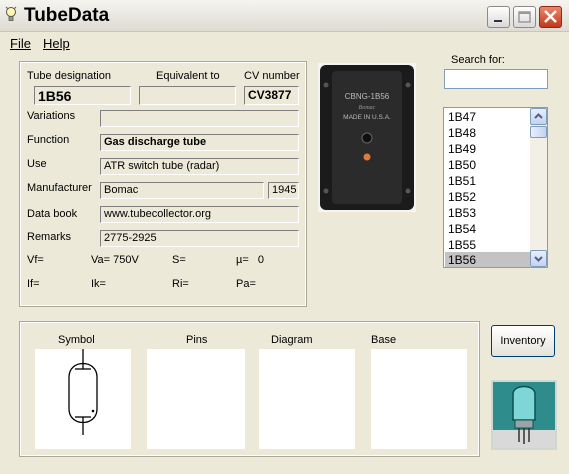 The image size is (569, 474). Describe the element at coordinates (489, 229) in the screenshot. I see `list-item: 1B54` at that location.